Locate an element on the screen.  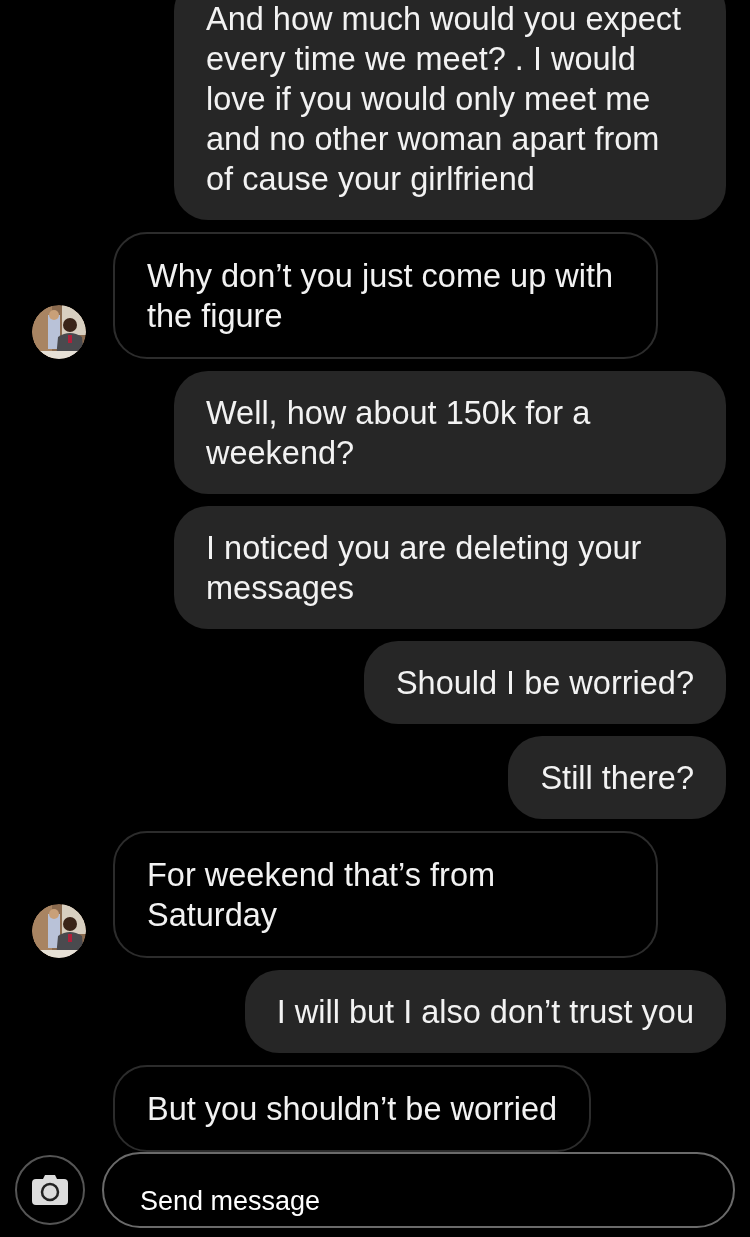
message-field: Send message is located at coordinates (418, 1190).